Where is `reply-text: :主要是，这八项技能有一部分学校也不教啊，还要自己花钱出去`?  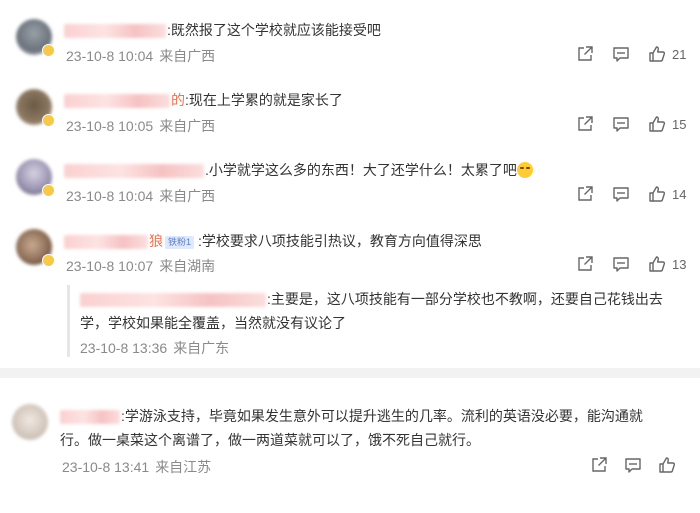 reply-text: :主要是，这八项技能有一部分学校也不教啊，还要自己花钱出去 is located at coordinates (465, 299).